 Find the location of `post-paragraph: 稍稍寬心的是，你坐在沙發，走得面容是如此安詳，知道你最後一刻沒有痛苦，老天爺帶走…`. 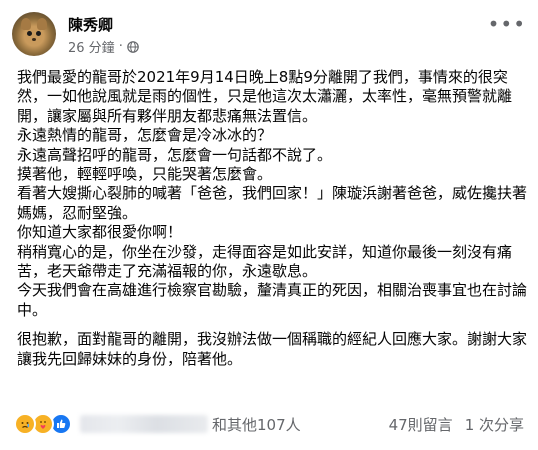

post-paragraph: 稍稍寬心的是，你坐在沙發，走得面容是如此安詳，知道你最後一刻沒有痛苦，老天爺帶走… is located at coordinates (265, 261).